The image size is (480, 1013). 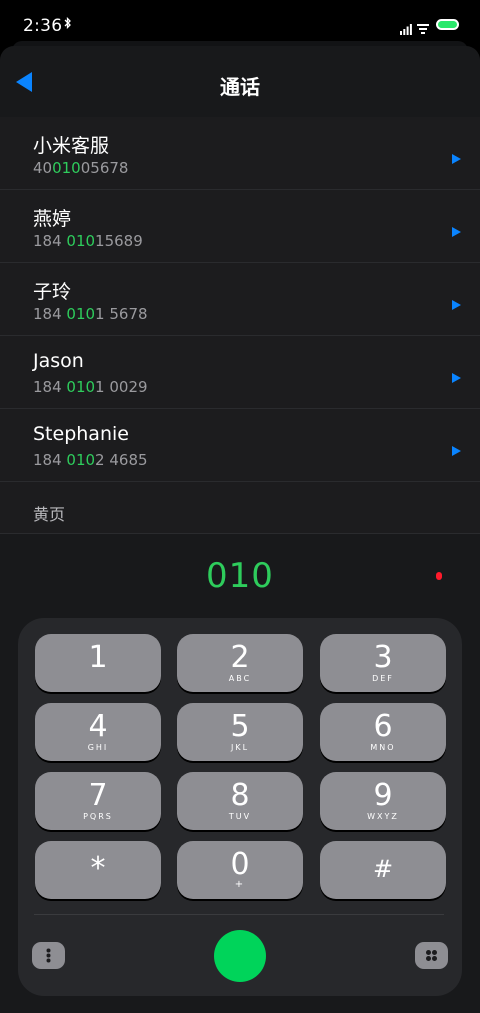 What do you see at coordinates (98, 747) in the screenshot?
I see `key-letters: GHI` at bounding box center [98, 747].